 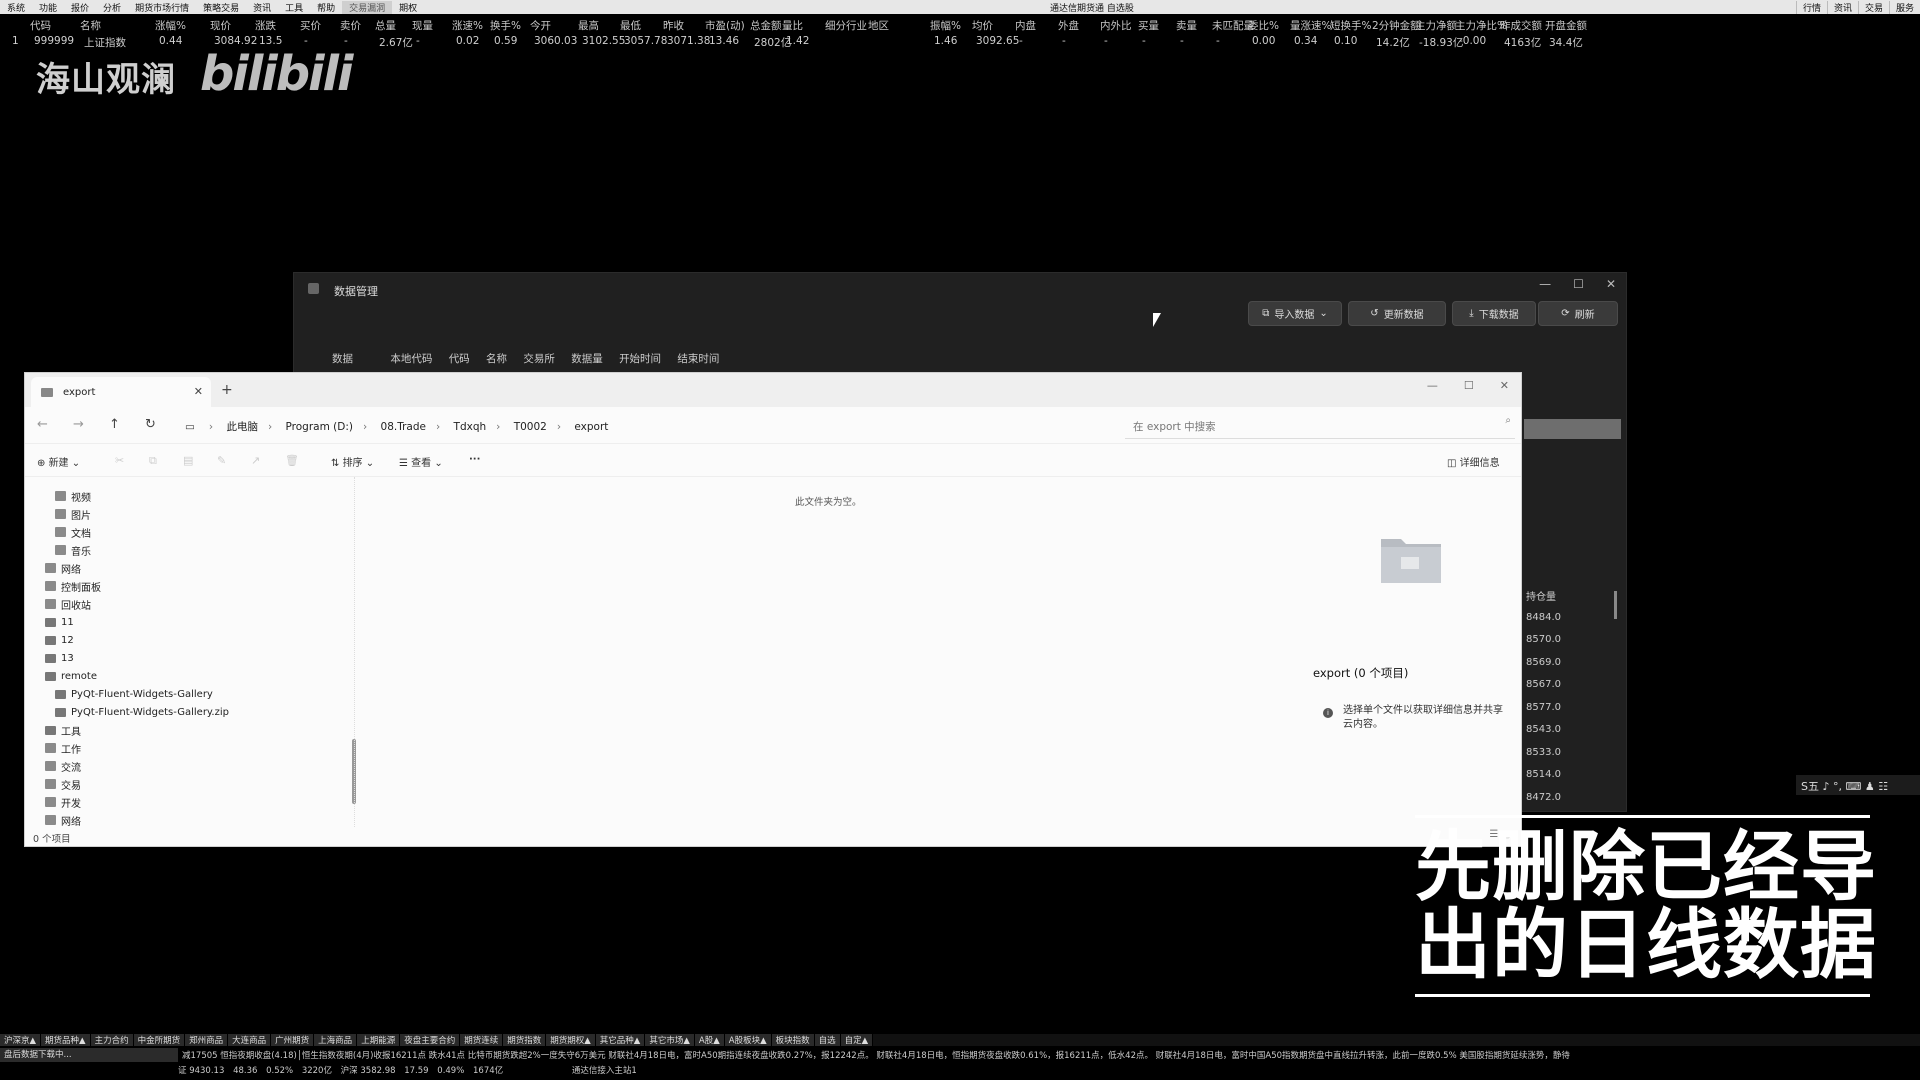 I want to click on quote-col-header: 涨幅%, so click(x=170, y=25).